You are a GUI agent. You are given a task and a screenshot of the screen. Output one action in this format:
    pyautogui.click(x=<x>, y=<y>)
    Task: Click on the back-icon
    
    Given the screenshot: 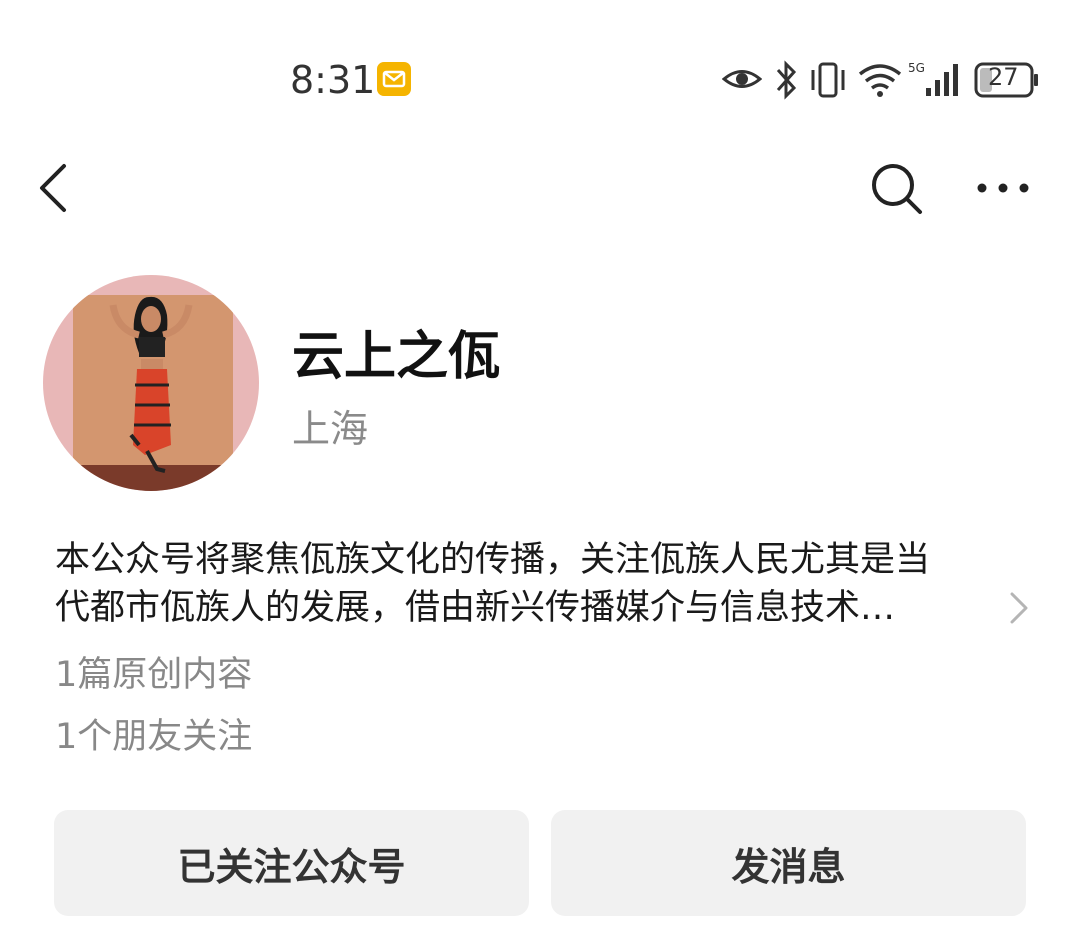 What is the action you would take?
    pyautogui.click(x=56, y=188)
    